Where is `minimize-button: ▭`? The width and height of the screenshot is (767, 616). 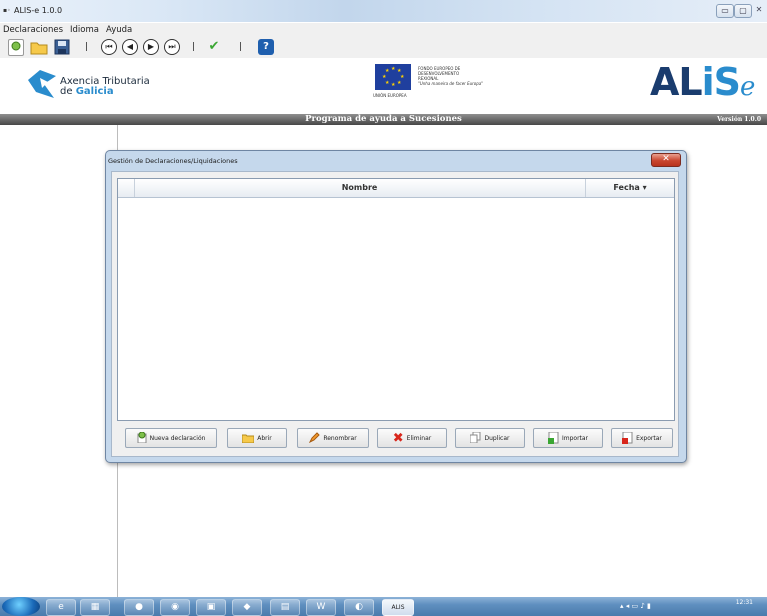 minimize-button: ▭ is located at coordinates (725, 11).